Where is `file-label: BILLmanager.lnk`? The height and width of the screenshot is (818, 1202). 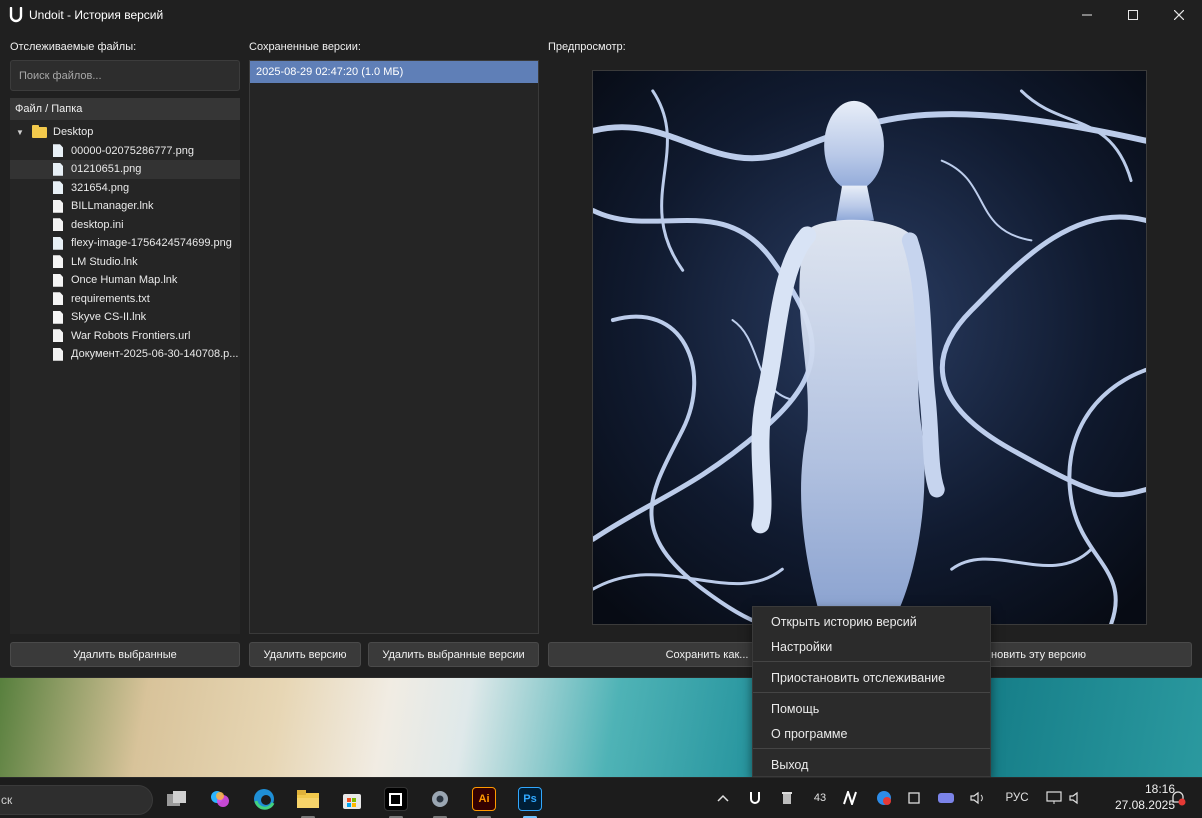
file-label: BILLmanager.lnk is located at coordinates (112, 206).